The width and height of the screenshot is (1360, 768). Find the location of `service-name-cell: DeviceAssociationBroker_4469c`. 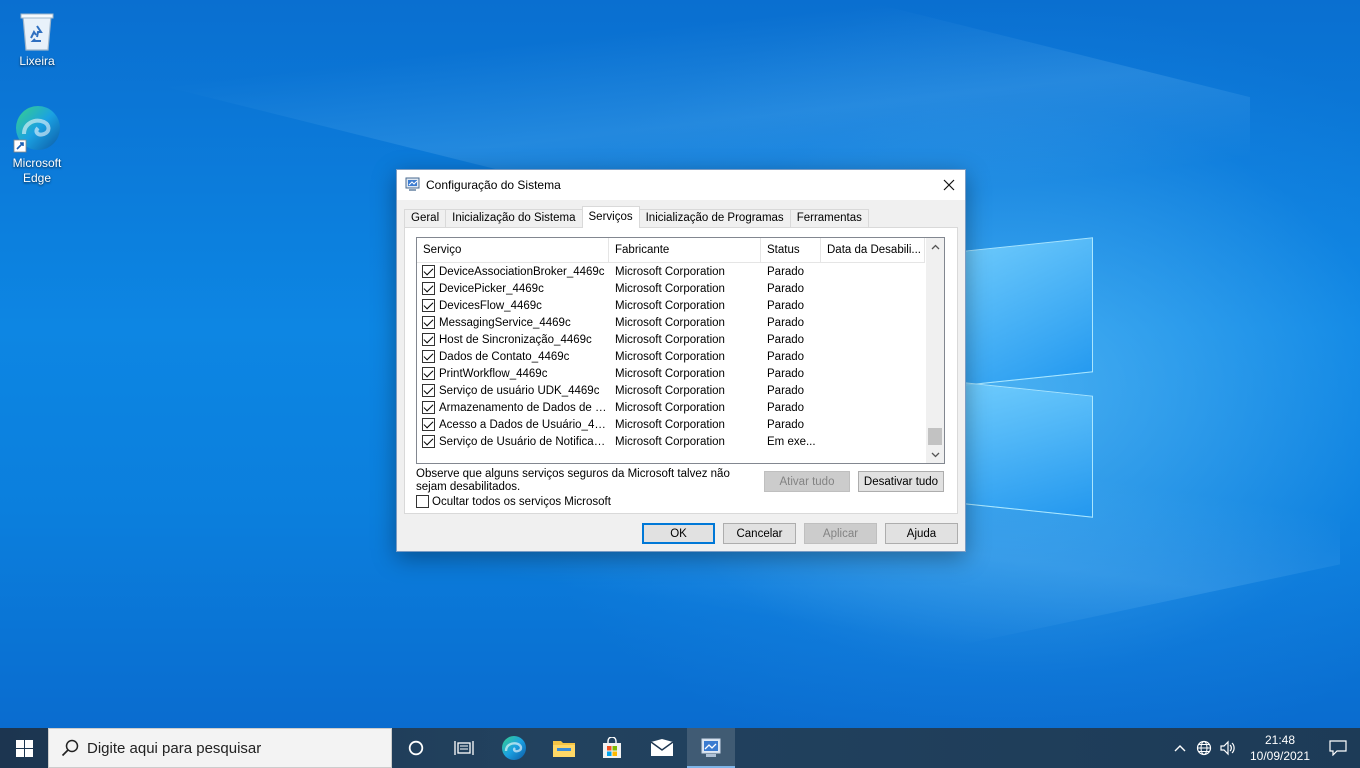

service-name-cell: DeviceAssociationBroker_4469c is located at coordinates (513, 271).